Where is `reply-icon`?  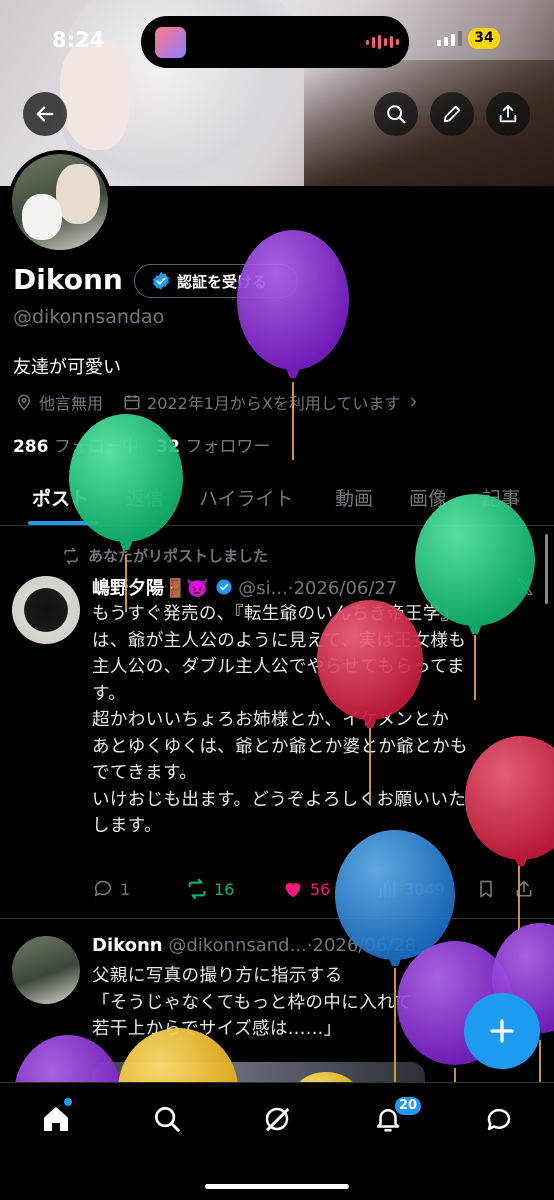 reply-icon is located at coordinates (103, 888).